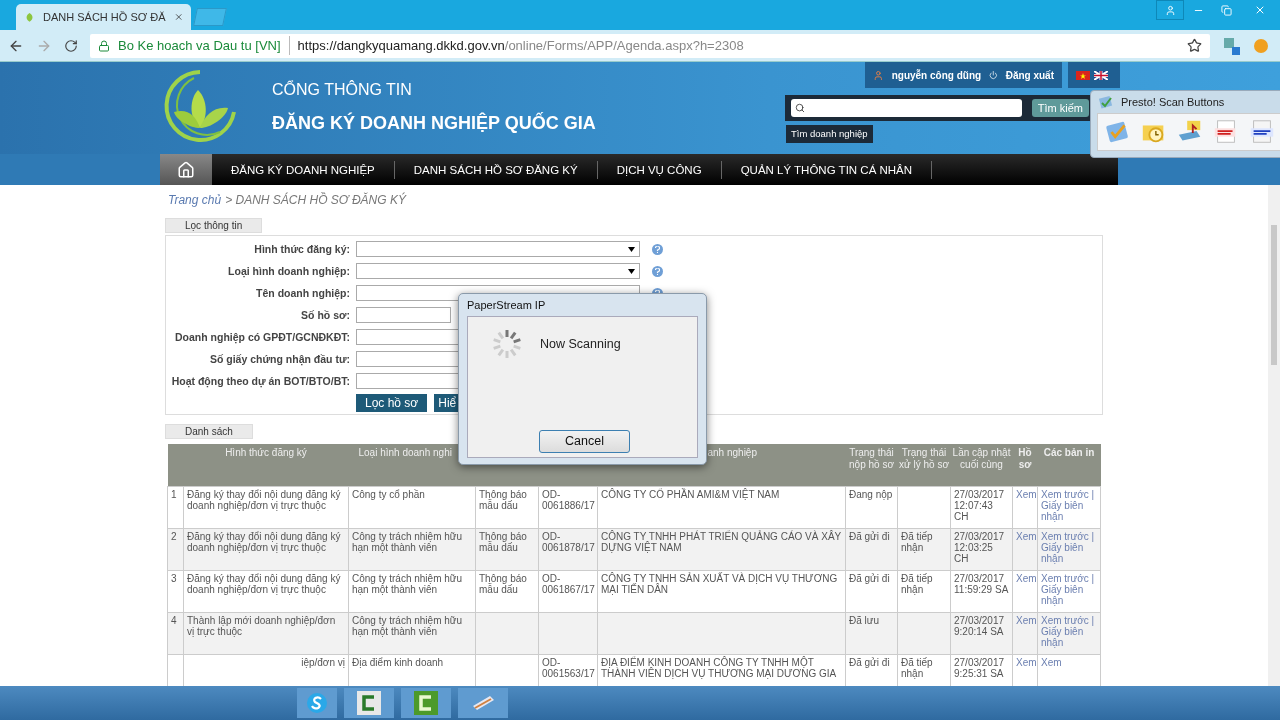  I want to click on table-cell: 3, so click(175, 591).